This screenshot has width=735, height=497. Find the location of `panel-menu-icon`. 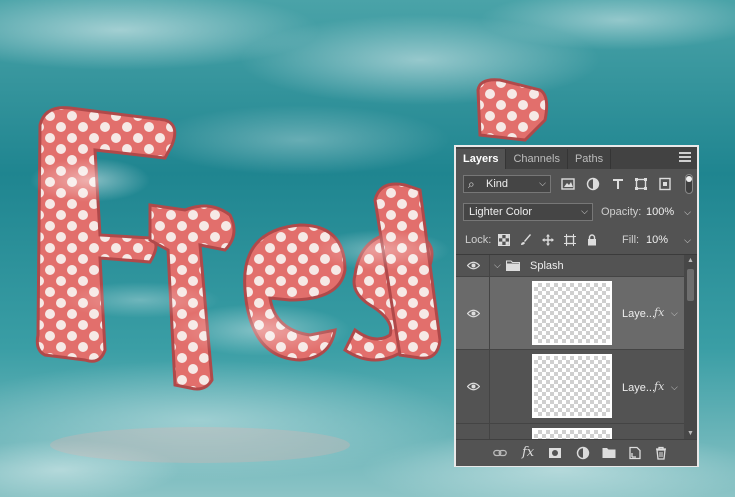

panel-menu-icon is located at coordinates (685, 157).